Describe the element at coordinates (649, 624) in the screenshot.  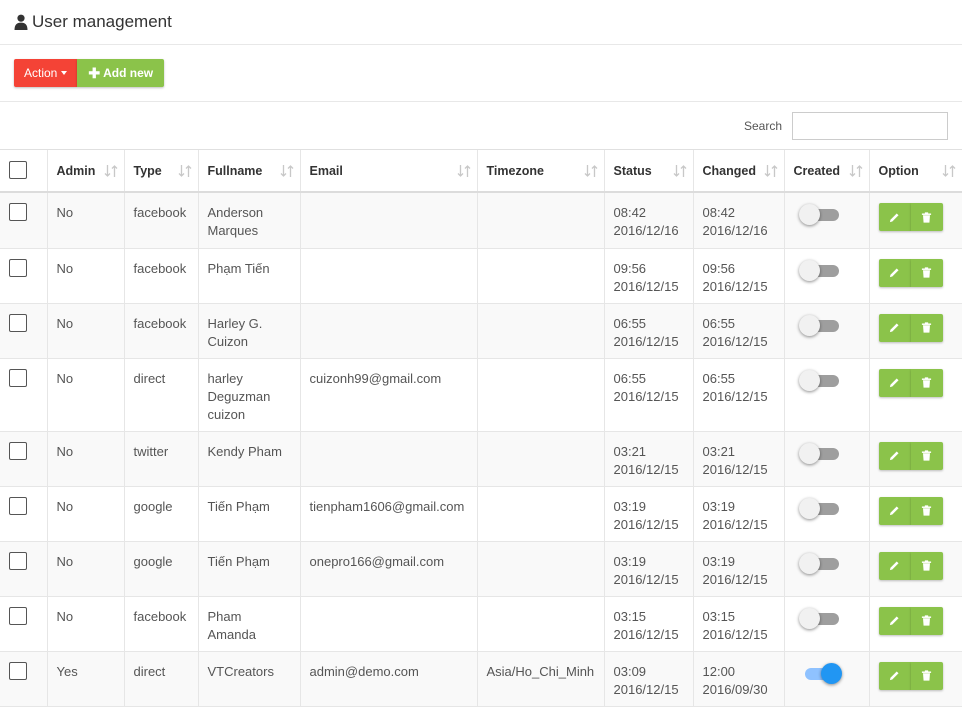
I see `status-cell: 03:15 2016/12/15` at that location.